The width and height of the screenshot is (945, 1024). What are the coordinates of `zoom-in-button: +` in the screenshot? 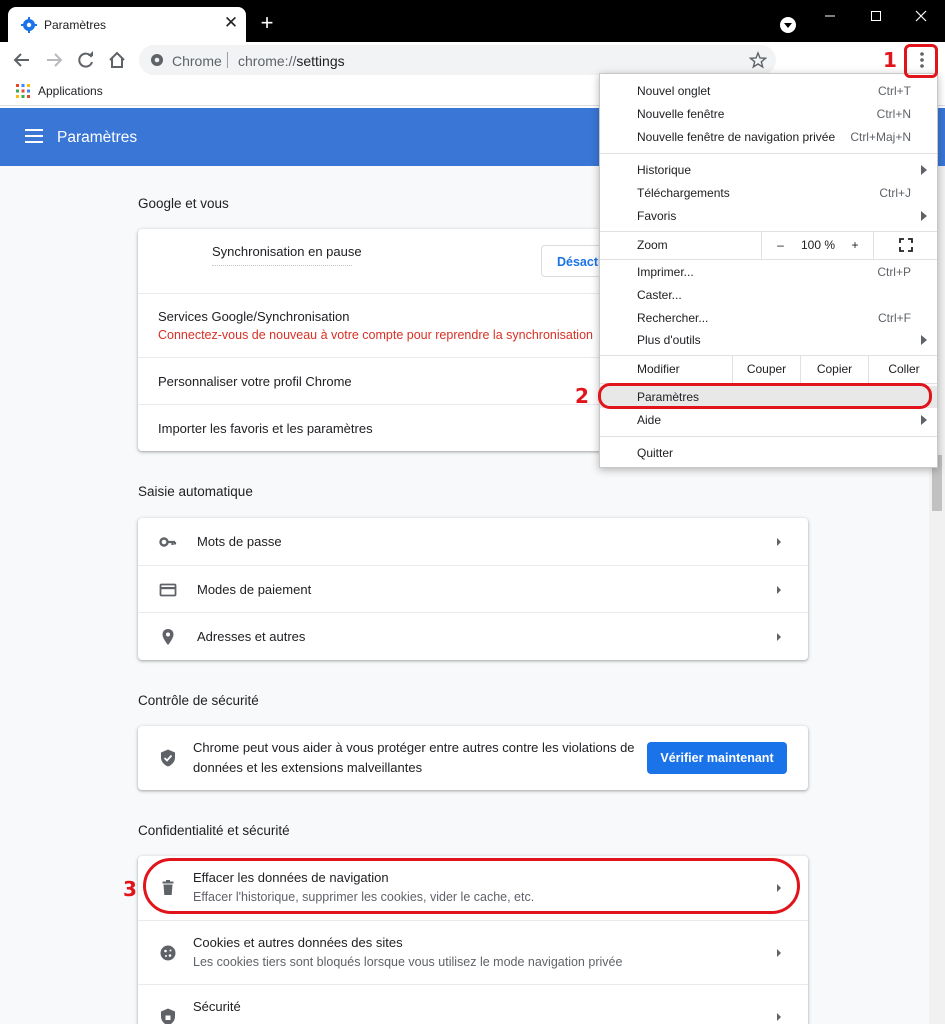 It's located at (855, 245).